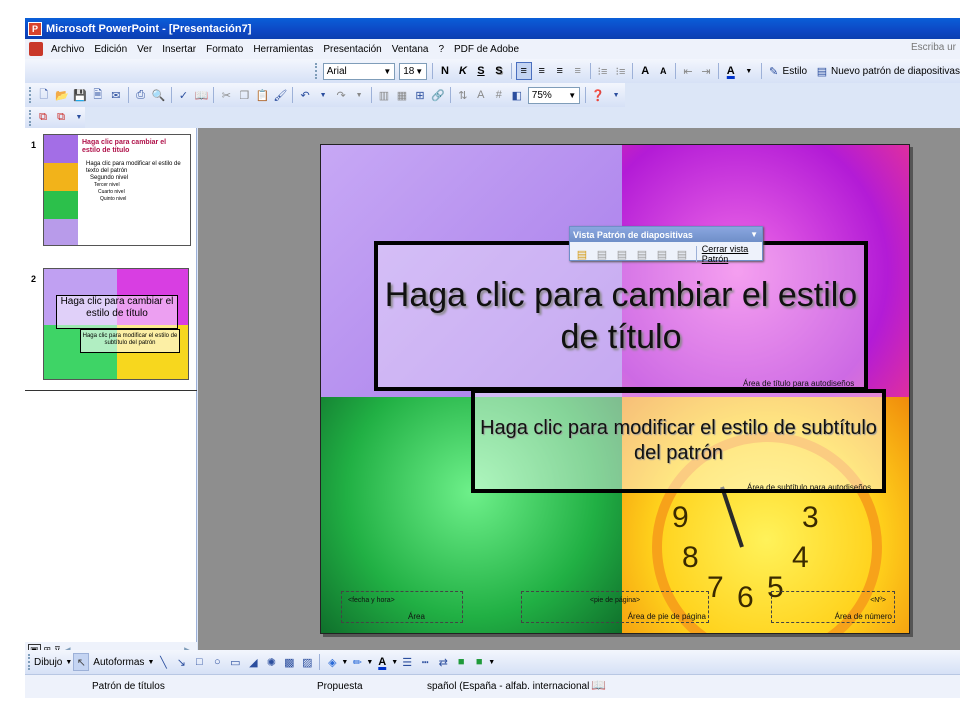  What do you see at coordinates (141, 95) in the screenshot?
I see `print-icon: ⎙` at bounding box center [141, 95].